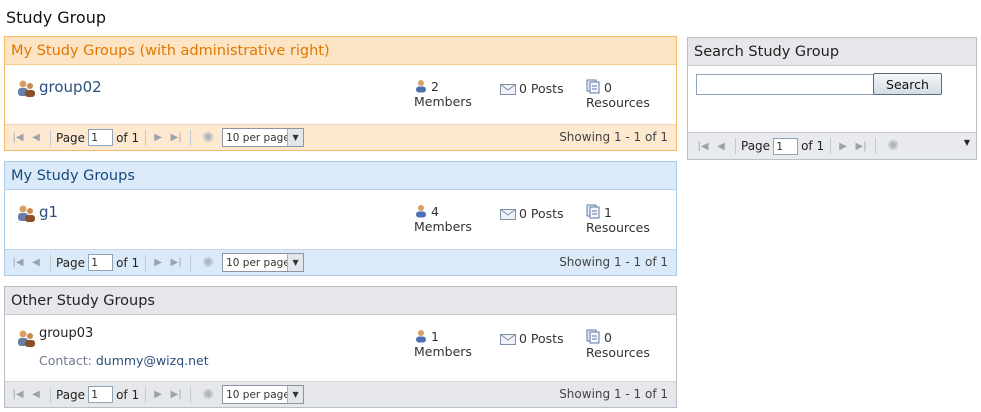 This screenshot has height=412, width=981. What do you see at coordinates (56, 17) in the screenshot?
I see `page-title: Study Group` at bounding box center [56, 17].